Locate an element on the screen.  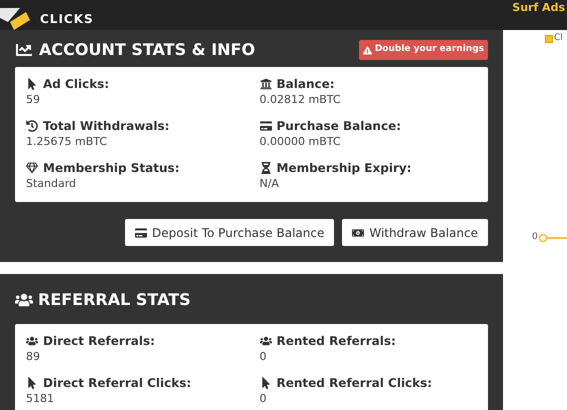
stat-value: 0.02812 mBTC is located at coordinates (301, 100).